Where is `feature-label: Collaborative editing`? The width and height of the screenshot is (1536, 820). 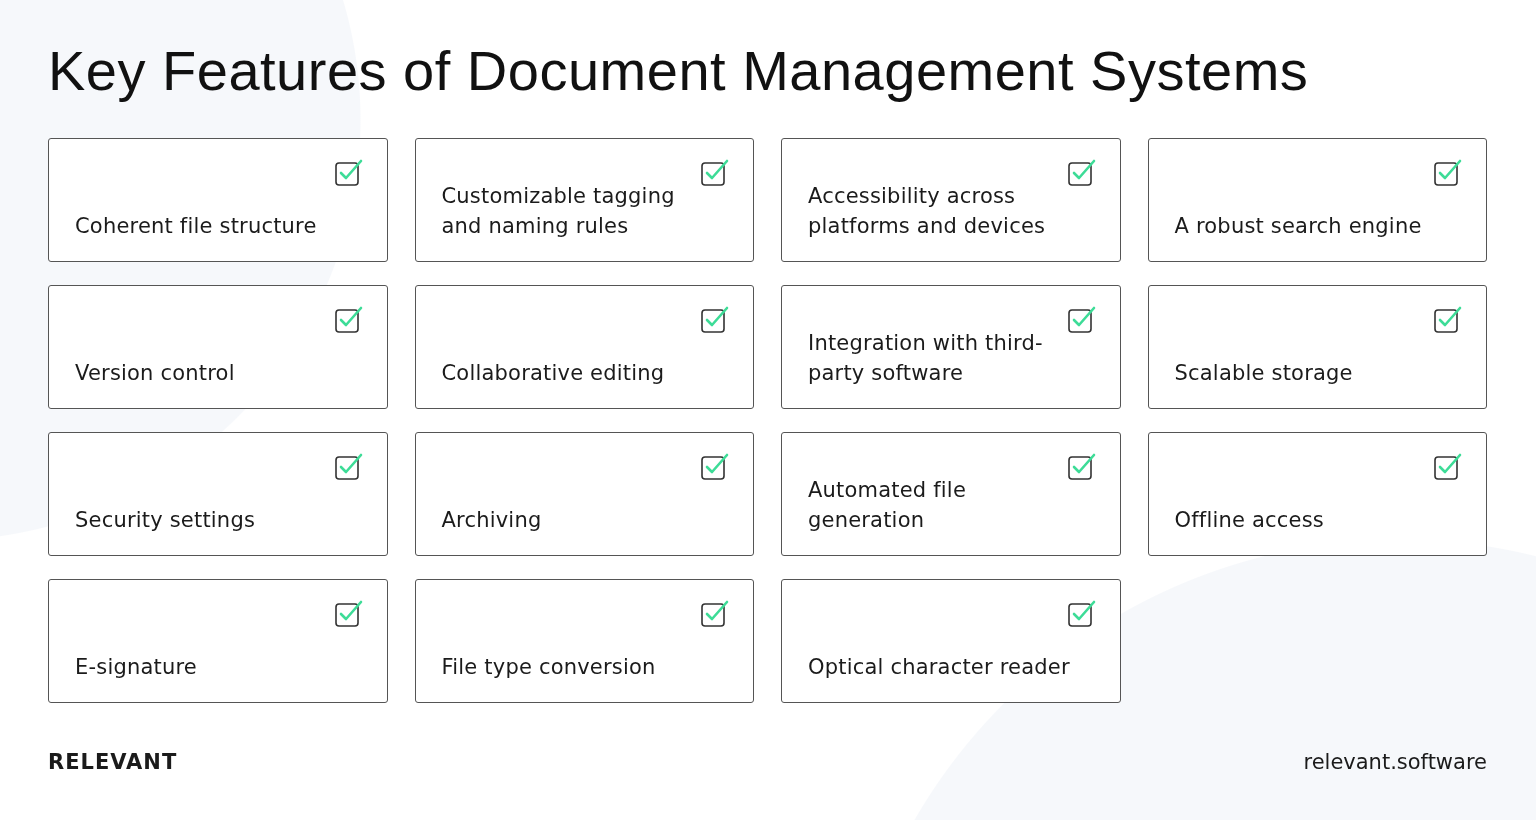
feature-label: Collaborative editing is located at coordinates (553, 373).